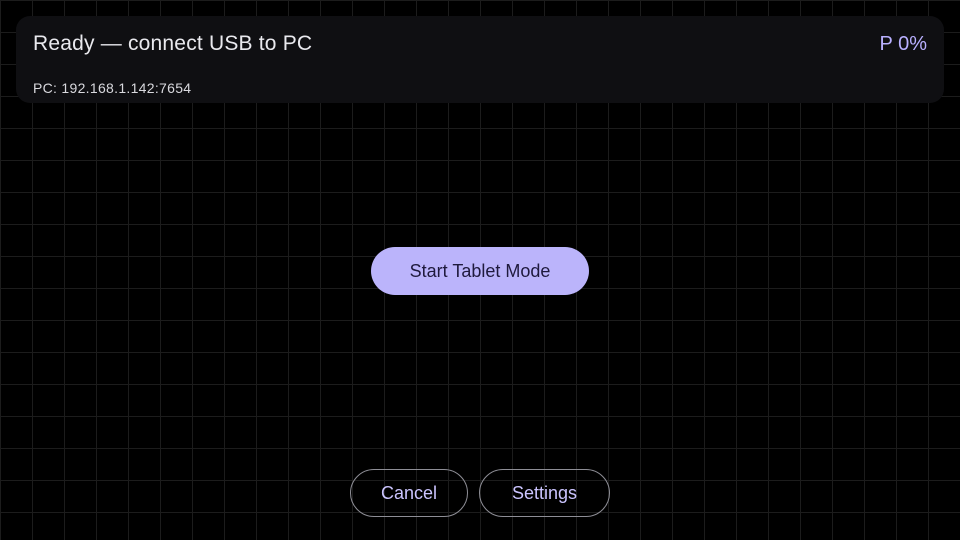  I want to click on pc-address: PC: 192.168.1.142:7654, so click(112, 88).